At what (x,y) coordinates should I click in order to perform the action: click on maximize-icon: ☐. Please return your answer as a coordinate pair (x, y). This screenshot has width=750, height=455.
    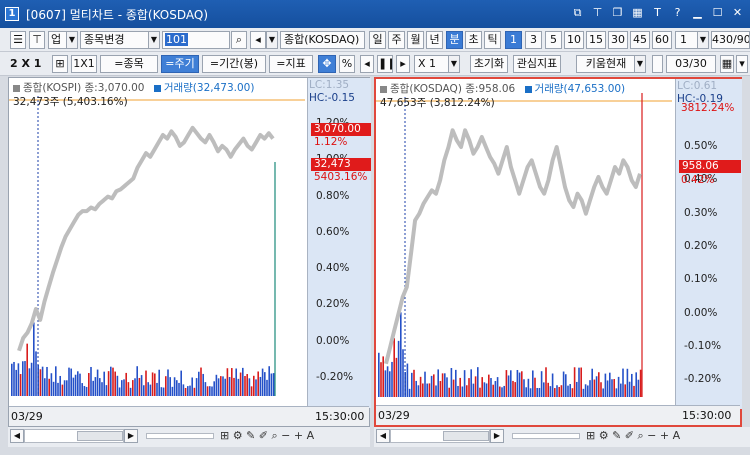
    Looking at the image, I should click on (717, 13).